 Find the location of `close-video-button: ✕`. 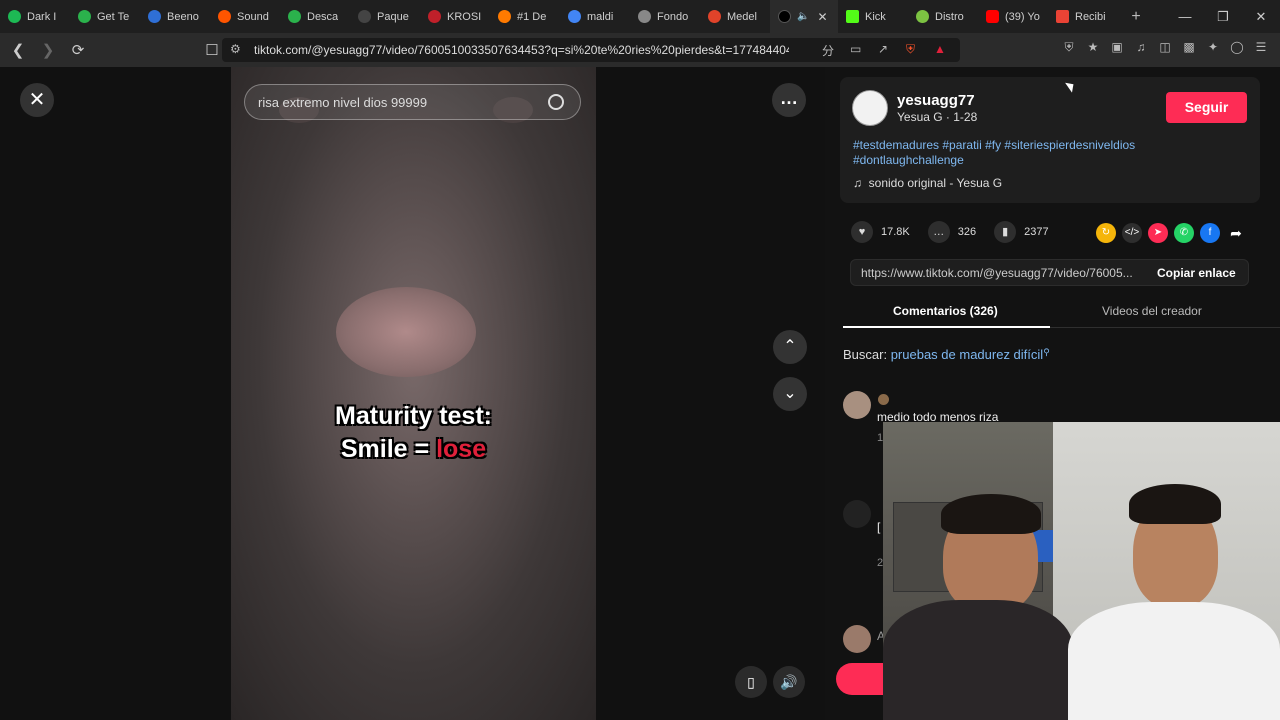

close-video-button: ✕ is located at coordinates (37, 100).